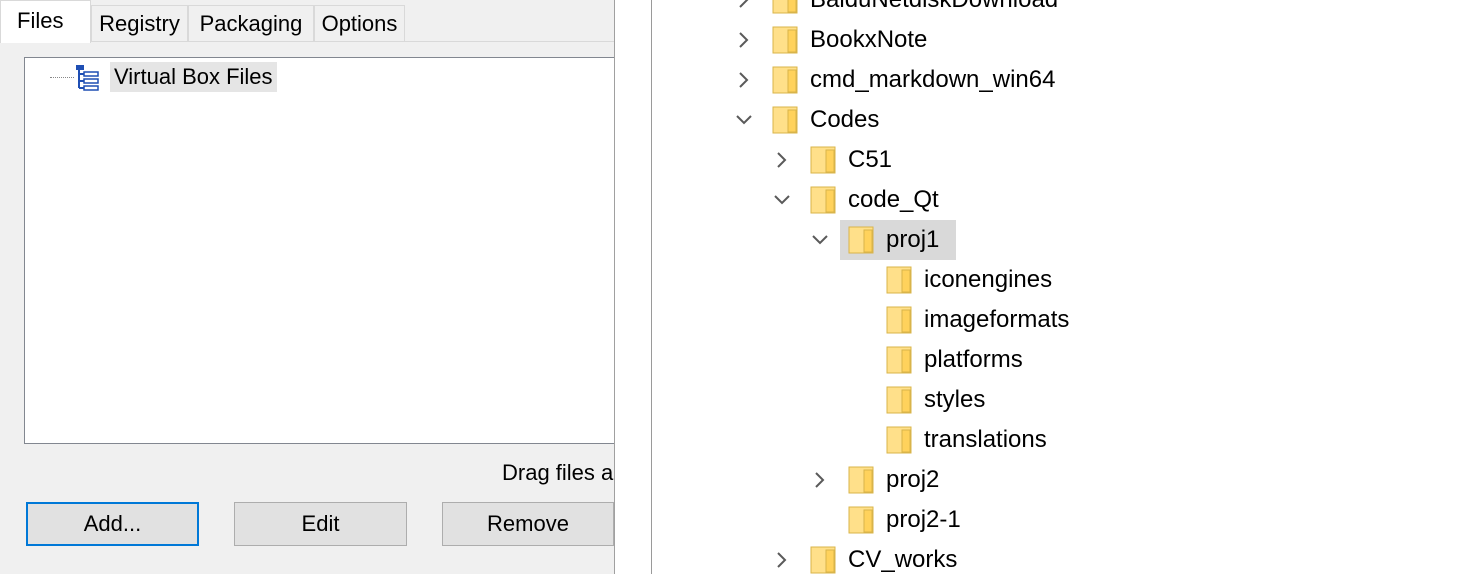 Image resolution: width=1470 pixels, height=574 pixels. What do you see at coordinates (1061, 10) in the screenshot?
I see `folder-tree-item: BaiduNetdiskDownload` at bounding box center [1061, 10].